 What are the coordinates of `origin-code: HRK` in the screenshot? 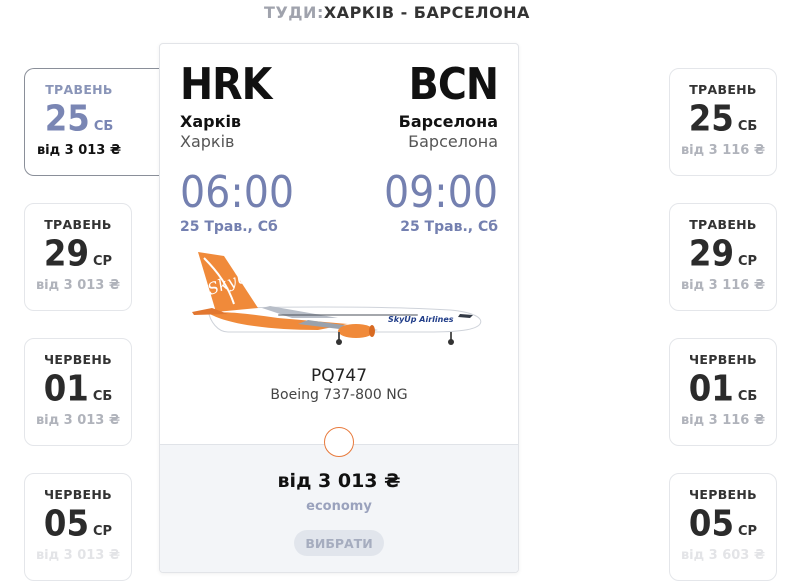 It's located at (226, 84).